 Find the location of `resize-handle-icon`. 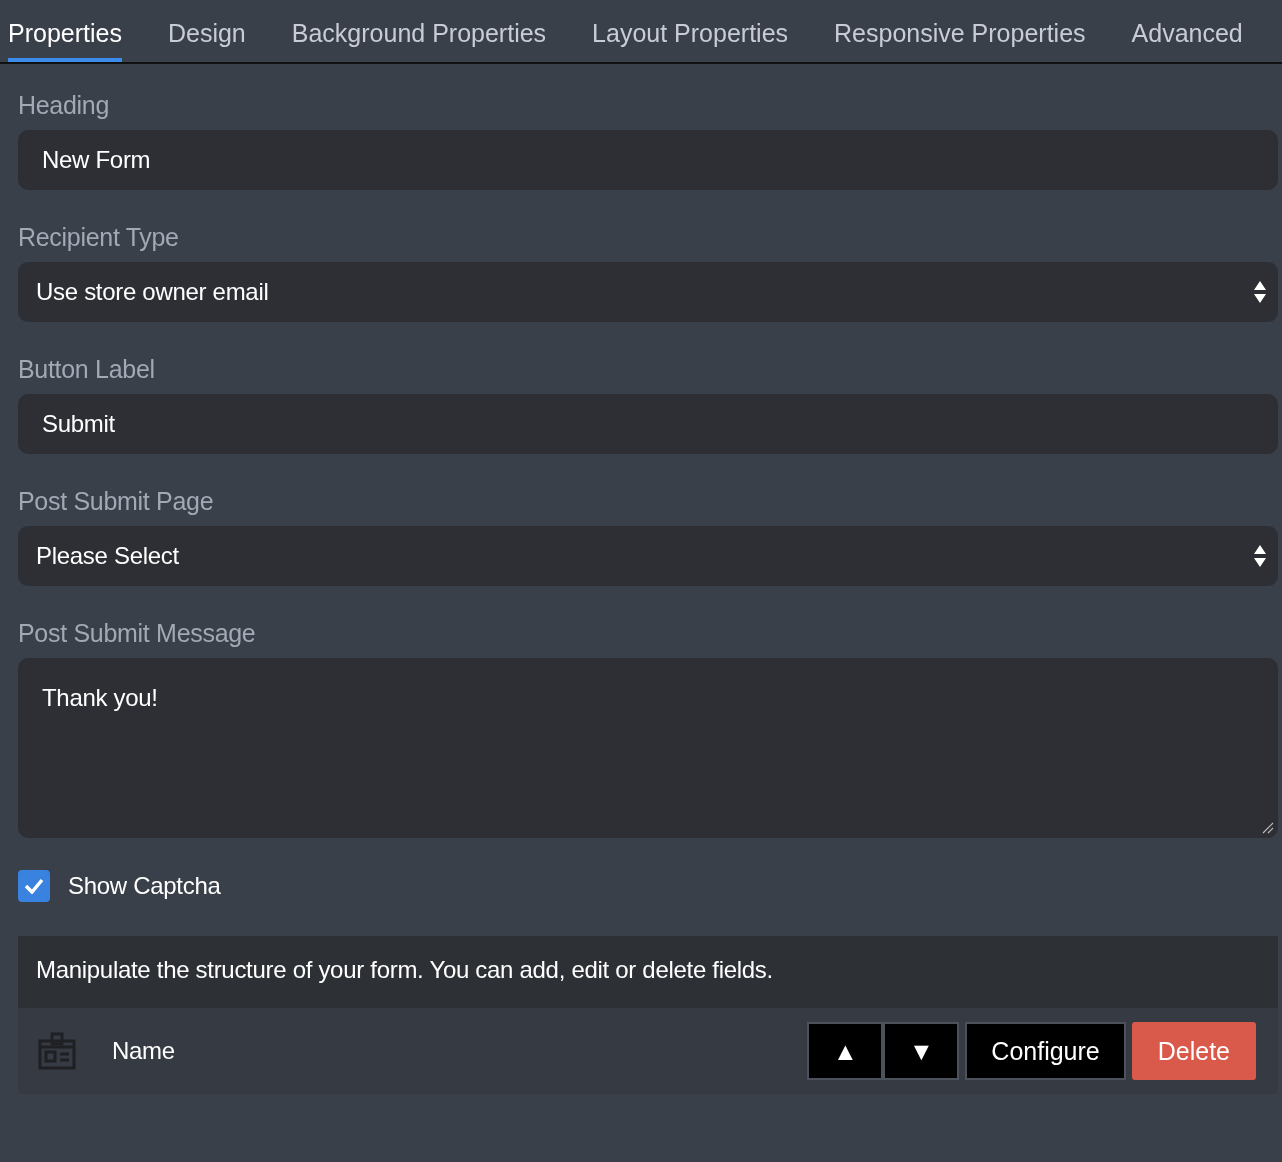

resize-handle-icon is located at coordinates (1268, 828).